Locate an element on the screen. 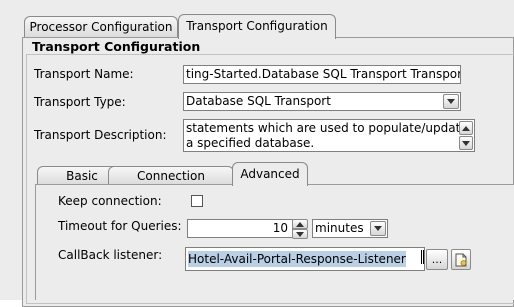 This screenshot has height=307, width=514. tab-basic-label: Basic is located at coordinates (82, 176).